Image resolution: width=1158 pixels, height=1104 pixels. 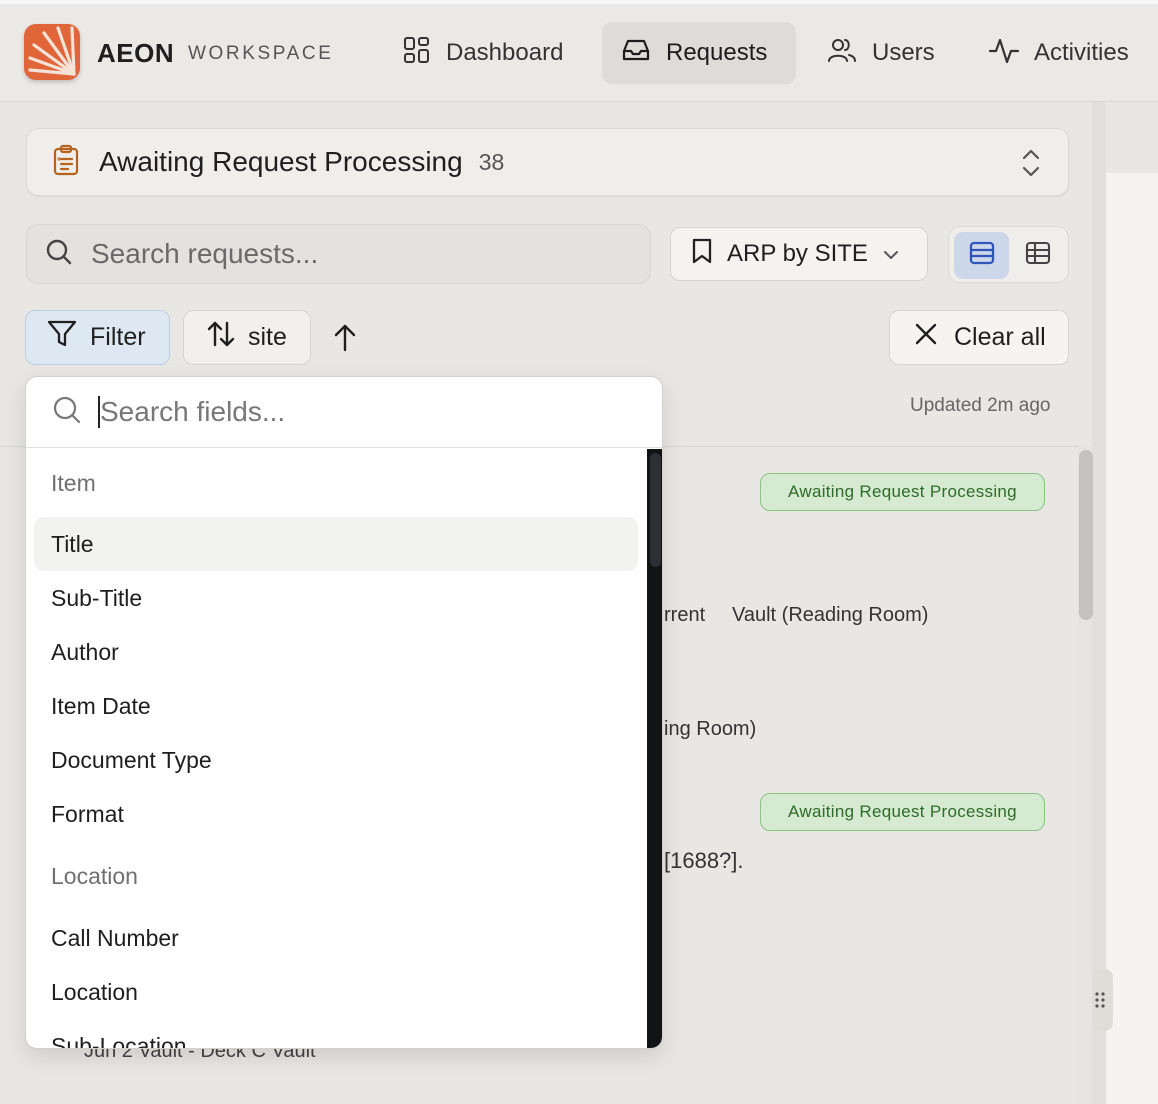 I want to click on list-item-text: ing Room), so click(x=710, y=729).